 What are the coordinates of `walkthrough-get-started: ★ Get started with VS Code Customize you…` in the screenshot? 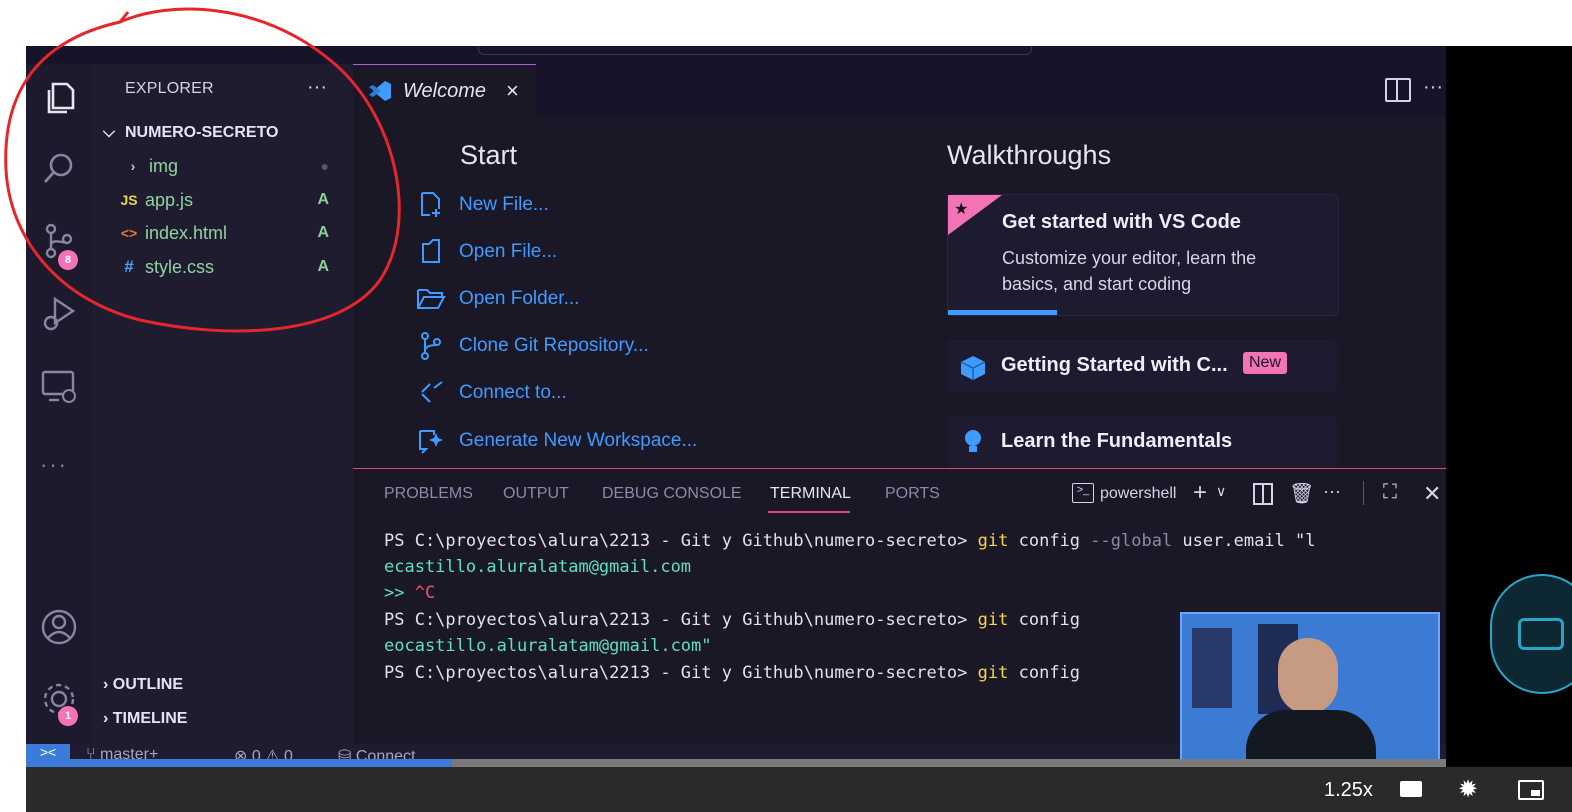 It's located at (1143, 255).